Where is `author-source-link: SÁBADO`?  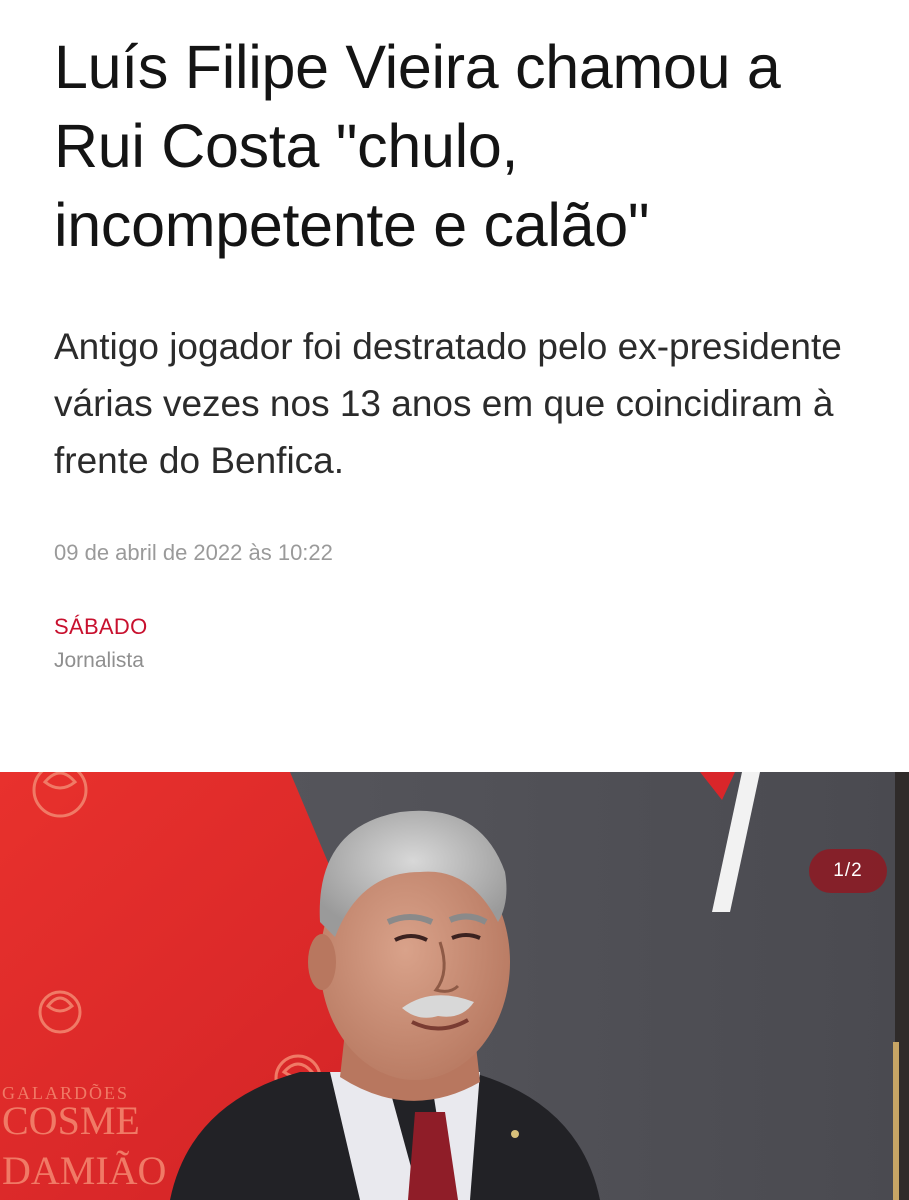
author-source-link: SÁBADO is located at coordinates (101, 627).